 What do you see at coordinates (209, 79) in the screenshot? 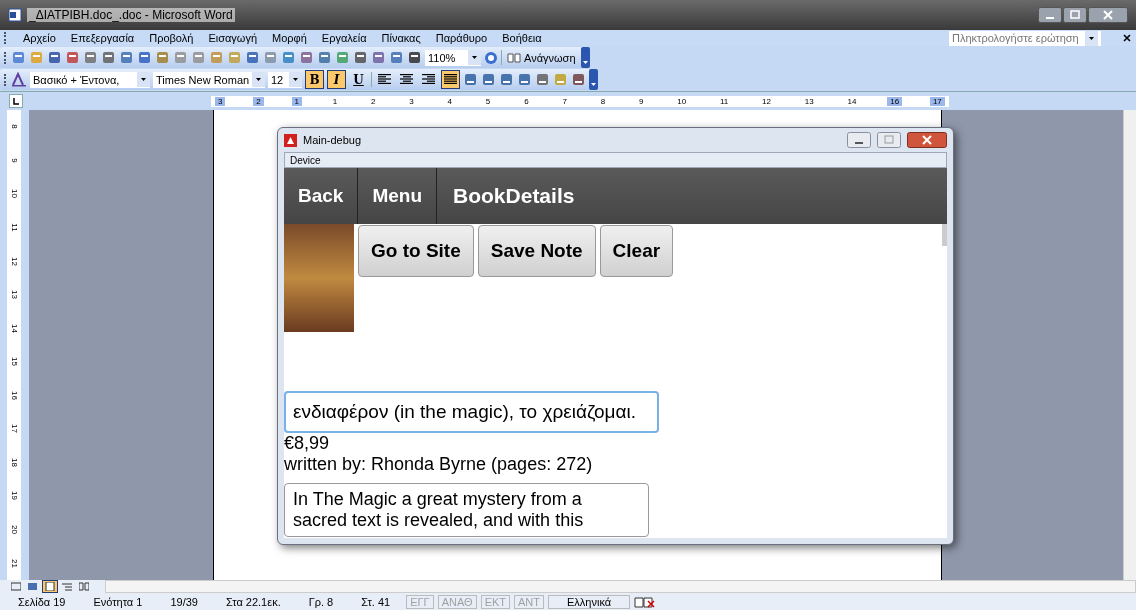
I see `font-dropdown: Times New Roman` at bounding box center [209, 79].